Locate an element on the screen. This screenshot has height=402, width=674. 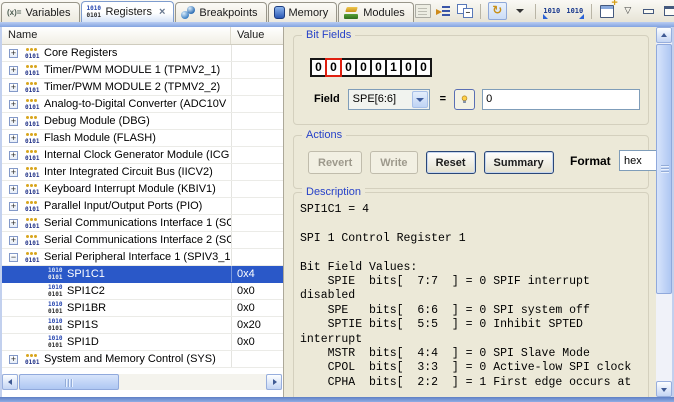
hint-lightbulb-button is located at coordinates (465, 99).